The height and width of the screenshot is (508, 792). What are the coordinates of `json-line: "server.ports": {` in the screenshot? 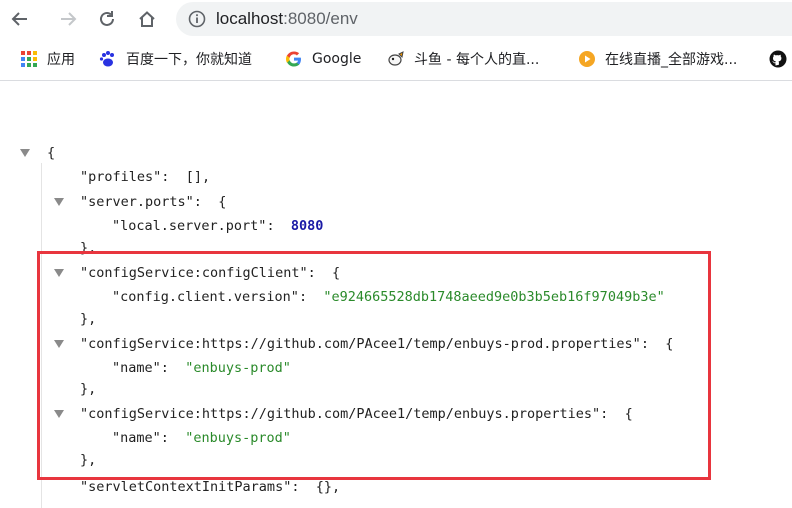 It's located at (153, 202).